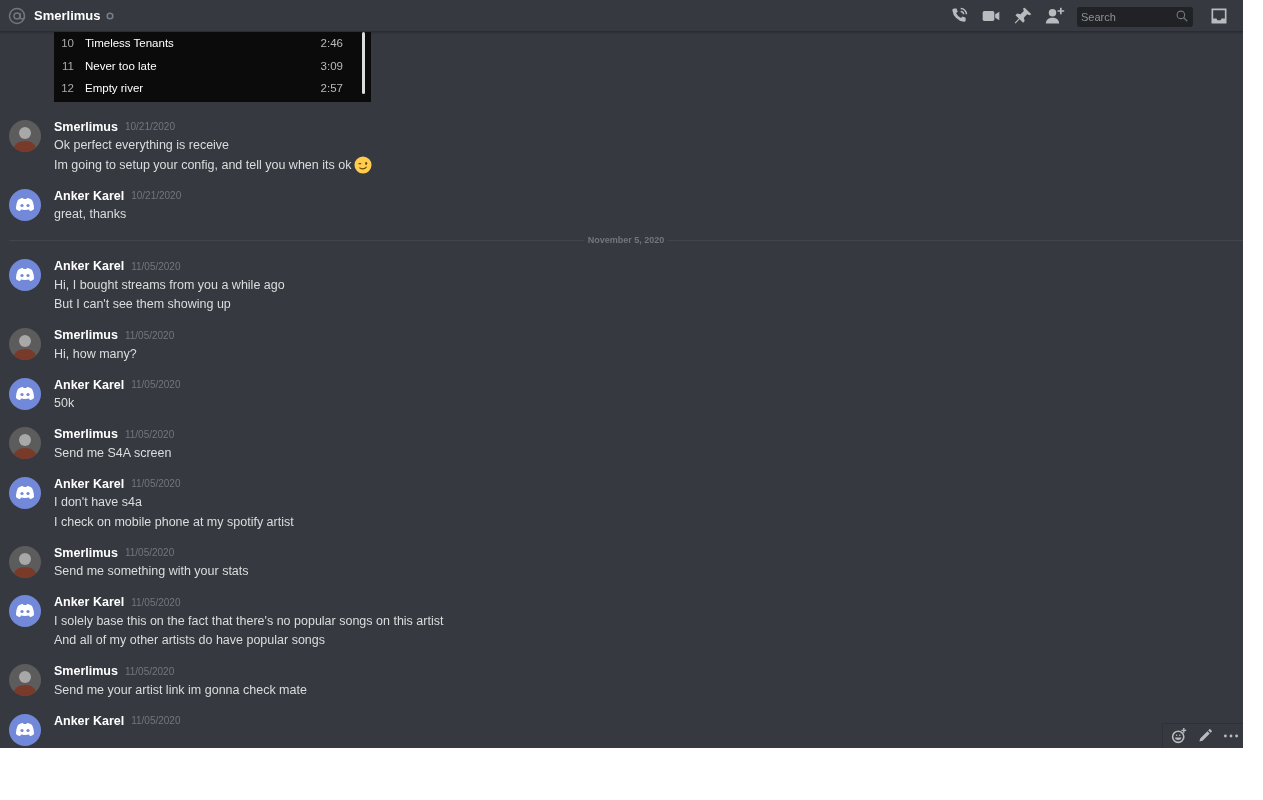  What do you see at coordinates (98, 502) in the screenshot?
I see `message-text: I don't have s4a` at bounding box center [98, 502].